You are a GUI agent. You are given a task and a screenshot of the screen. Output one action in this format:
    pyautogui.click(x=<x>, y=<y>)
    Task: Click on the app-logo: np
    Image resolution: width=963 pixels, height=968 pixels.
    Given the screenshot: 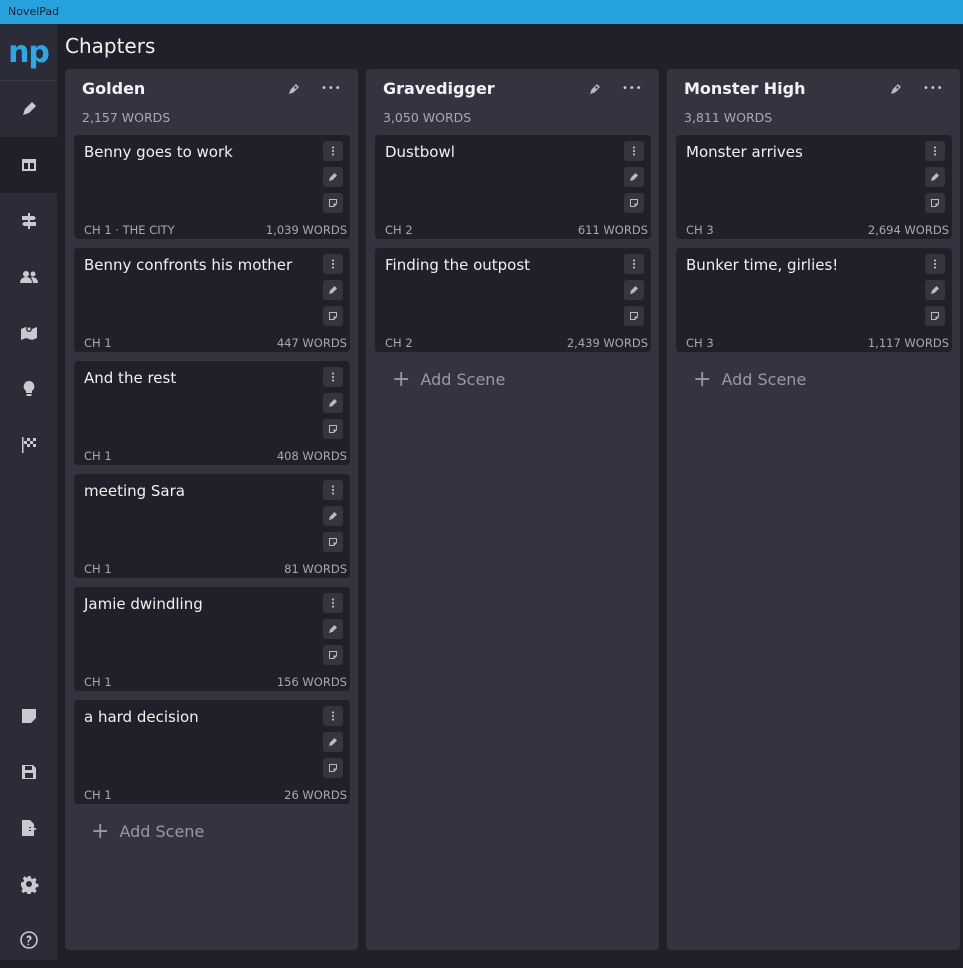 What is the action you would take?
    pyautogui.click(x=28, y=52)
    